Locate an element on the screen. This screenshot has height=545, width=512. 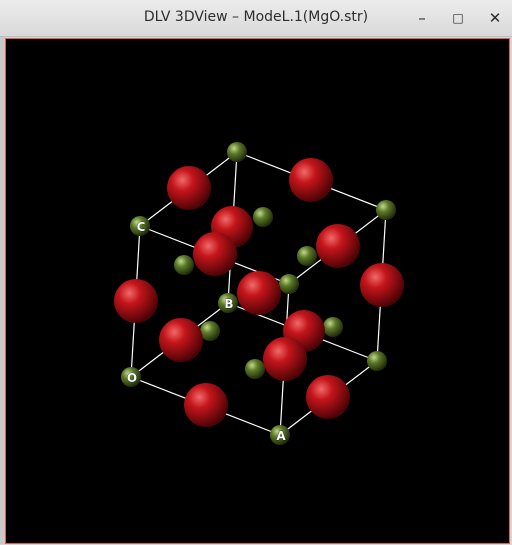
maximize-button: □ is located at coordinates (458, 18).